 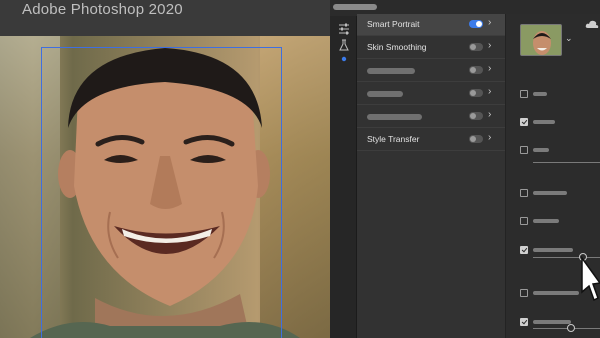 I want to click on chevron-down-icon: ⌄, so click(x=569, y=38).